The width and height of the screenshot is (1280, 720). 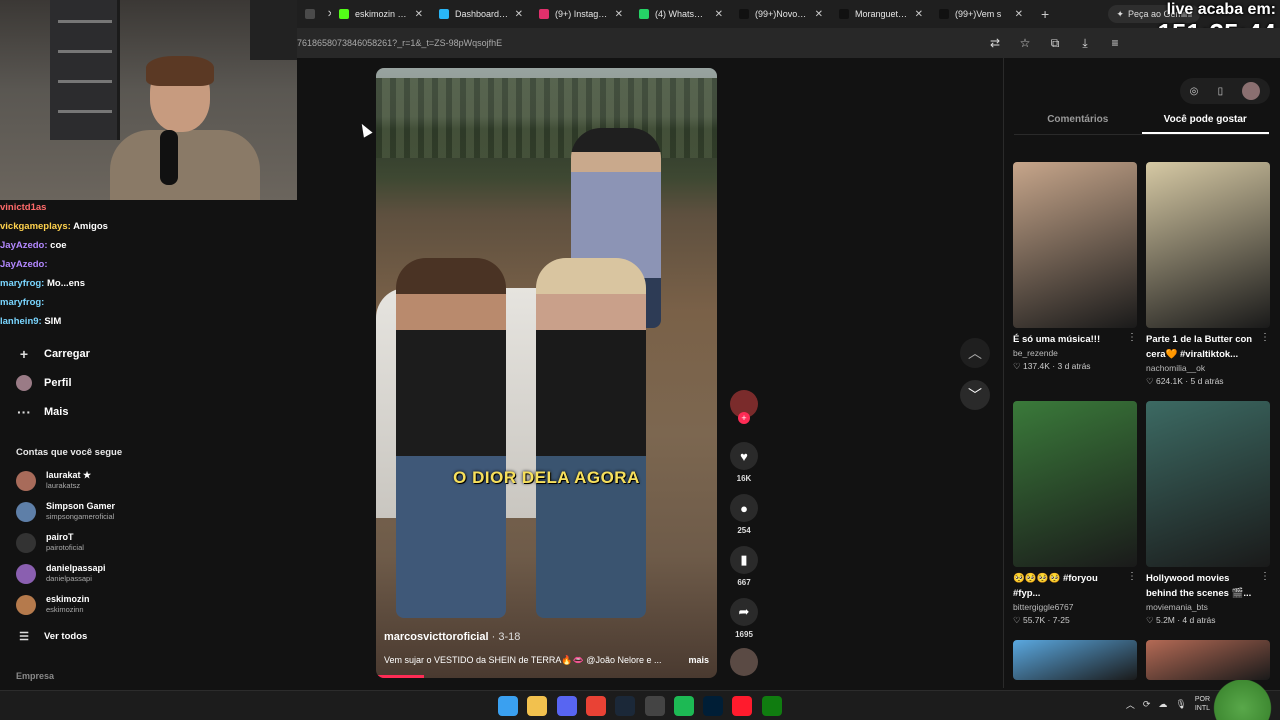 What do you see at coordinates (53, 354) in the screenshot?
I see `nav-upload: + Carregar` at bounding box center [53, 354].